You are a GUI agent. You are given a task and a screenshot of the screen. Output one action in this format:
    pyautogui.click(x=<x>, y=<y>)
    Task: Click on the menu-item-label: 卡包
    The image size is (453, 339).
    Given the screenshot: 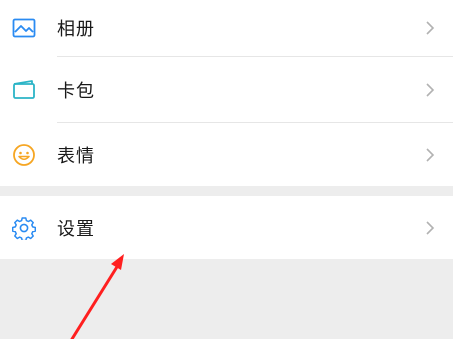 What is the action you would take?
    pyautogui.click(x=76, y=91)
    